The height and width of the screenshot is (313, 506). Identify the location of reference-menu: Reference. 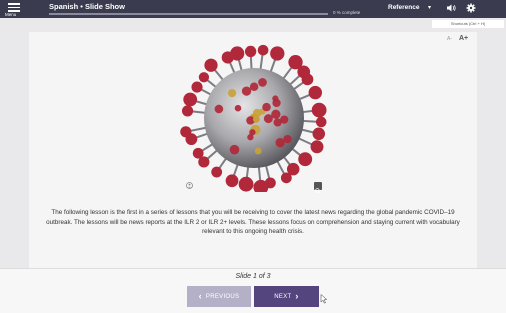
(403, 7).